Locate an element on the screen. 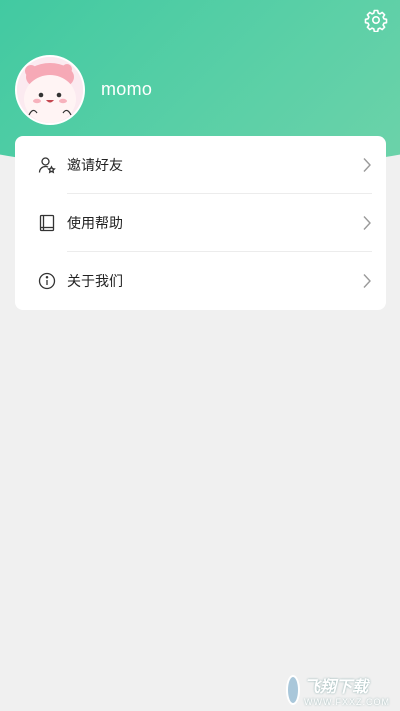 The image size is (400, 711). avatar is located at coordinates (50, 90).